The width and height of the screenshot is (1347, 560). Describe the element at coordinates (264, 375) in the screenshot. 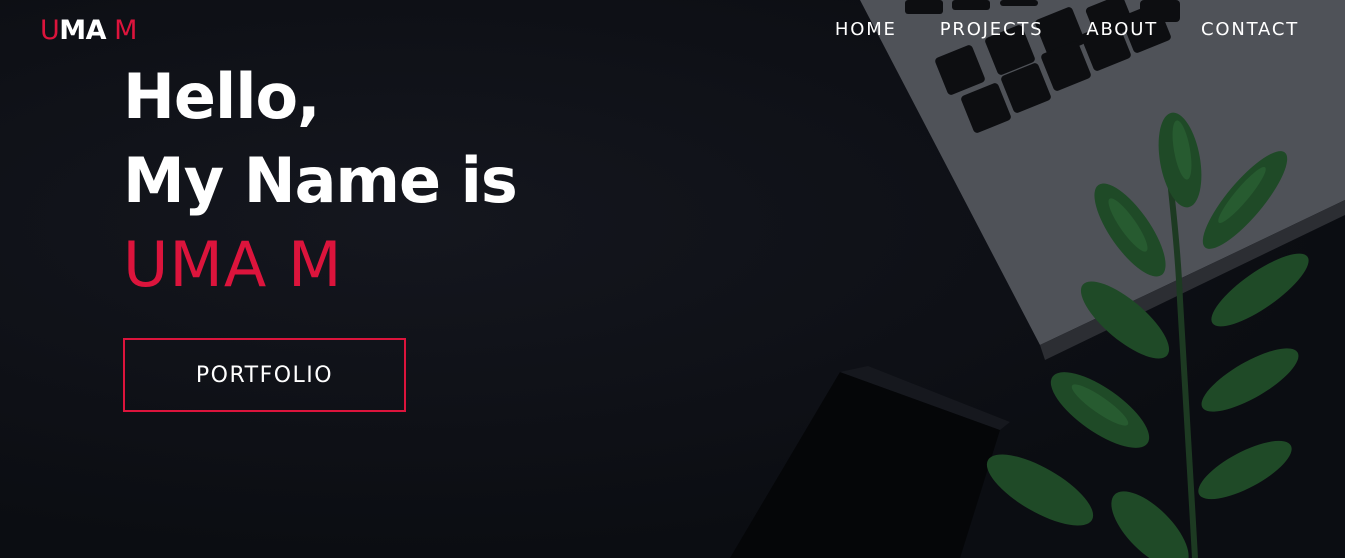

I see `portfolio-button: PORTFOLIO` at that location.